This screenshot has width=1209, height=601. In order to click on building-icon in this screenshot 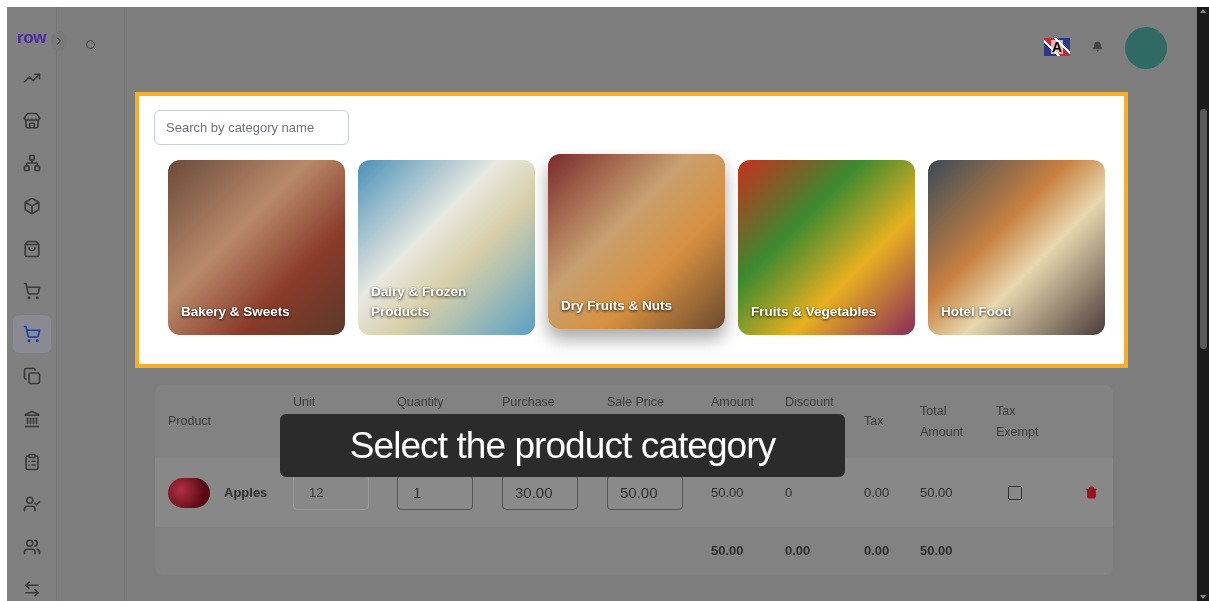, I will do `click(31, 419)`.